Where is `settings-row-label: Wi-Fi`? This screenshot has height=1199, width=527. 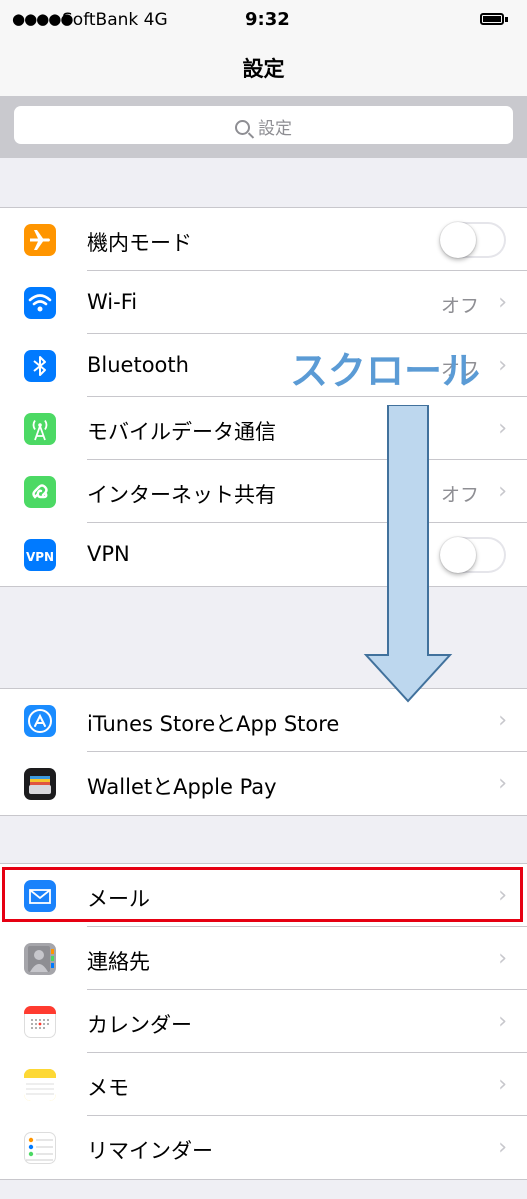
settings-row-label: Wi-Fi is located at coordinates (112, 302).